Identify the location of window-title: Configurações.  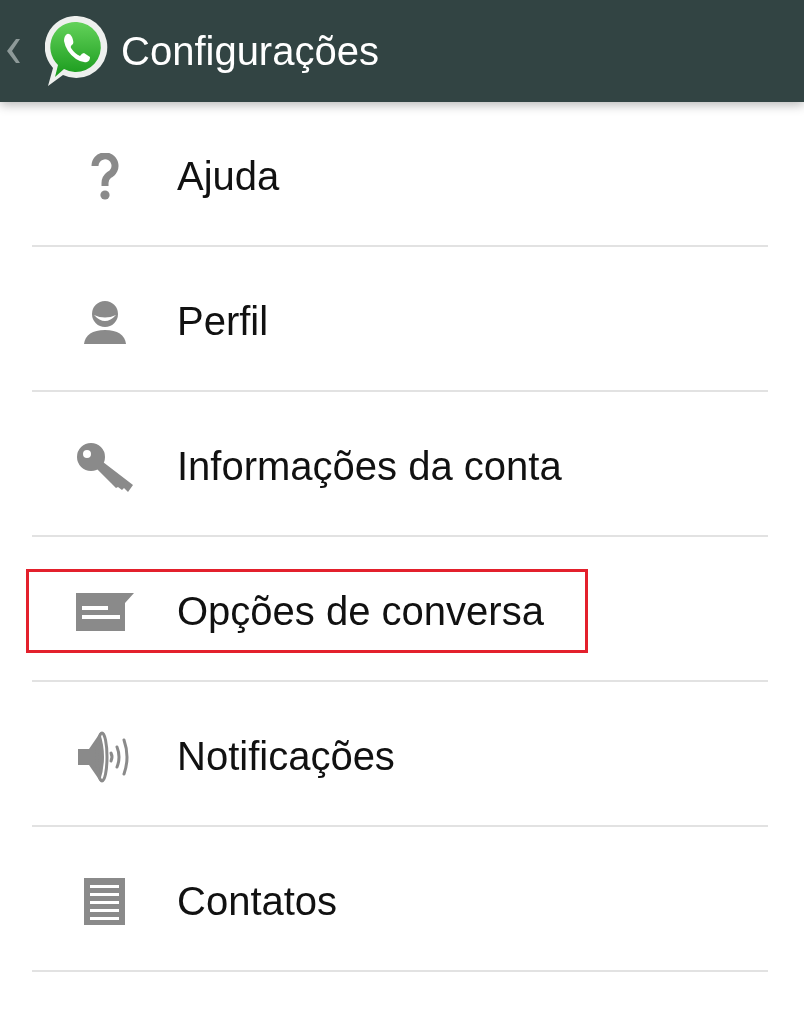
(250, 51).